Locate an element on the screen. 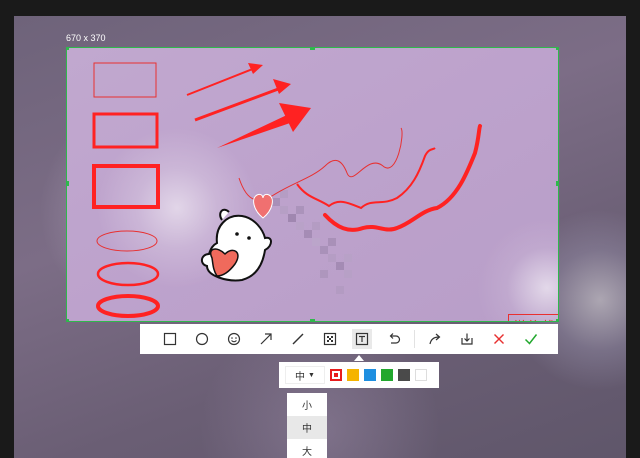 The width and height of the screenshot is (640, 458). cancel-tool-button is located at coordinates (499, 339).